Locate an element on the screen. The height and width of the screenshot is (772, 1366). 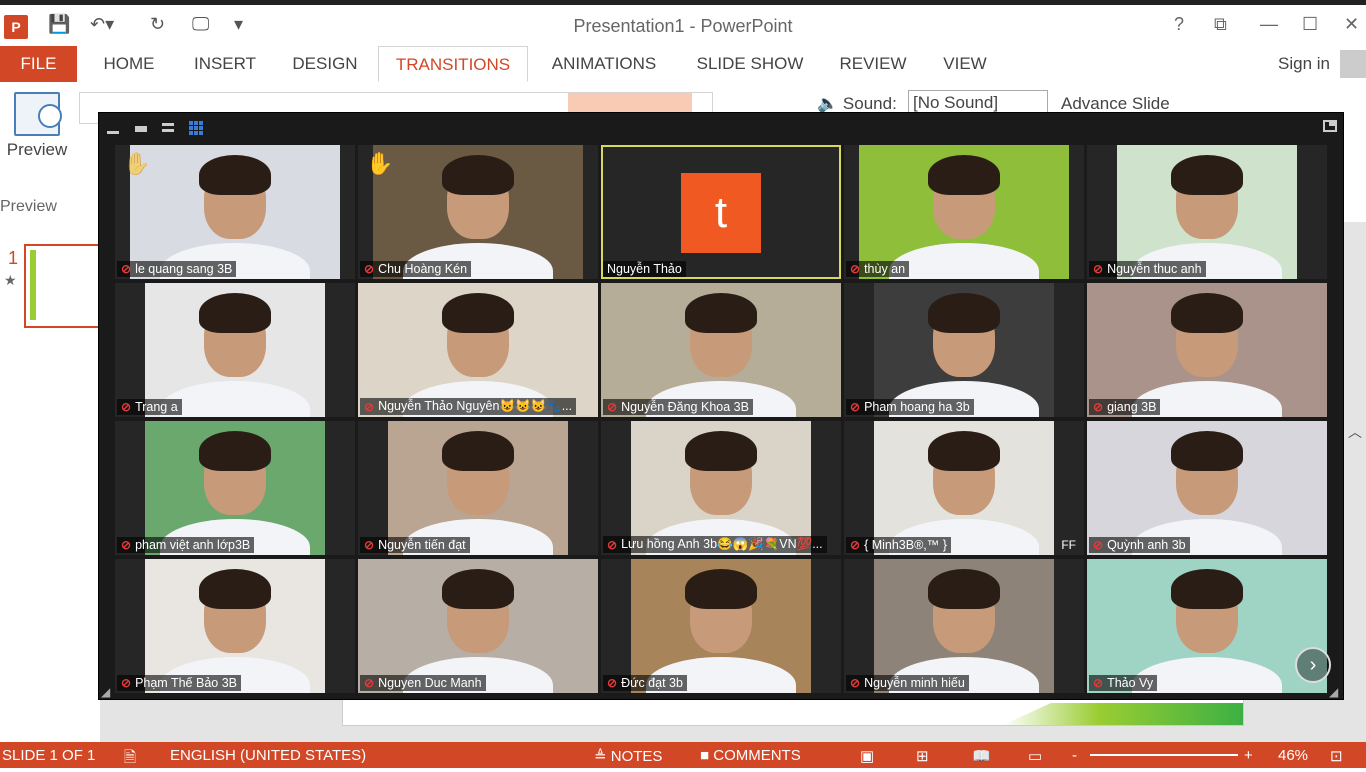
participant-tile: ⊘ pham việt anh lớp3B is located at coordinates (235, 488).